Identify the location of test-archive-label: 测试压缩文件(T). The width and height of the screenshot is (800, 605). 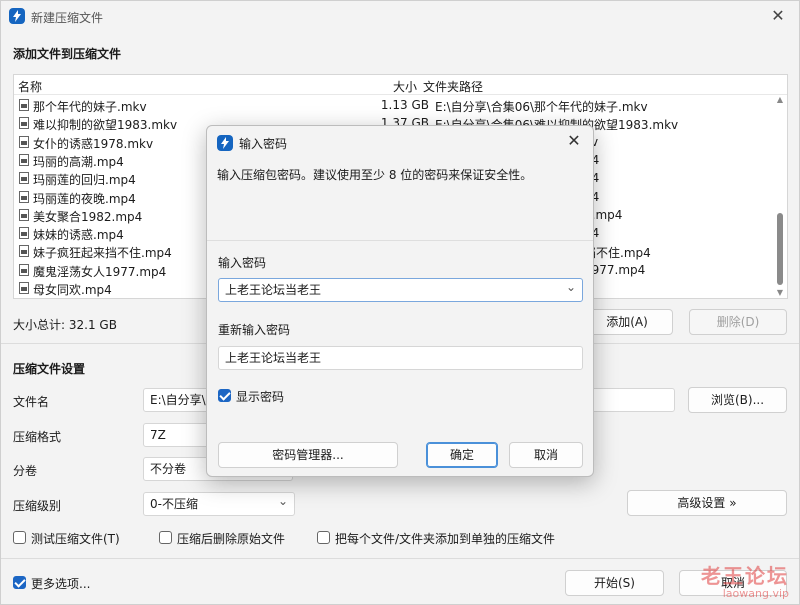
(75, 538).